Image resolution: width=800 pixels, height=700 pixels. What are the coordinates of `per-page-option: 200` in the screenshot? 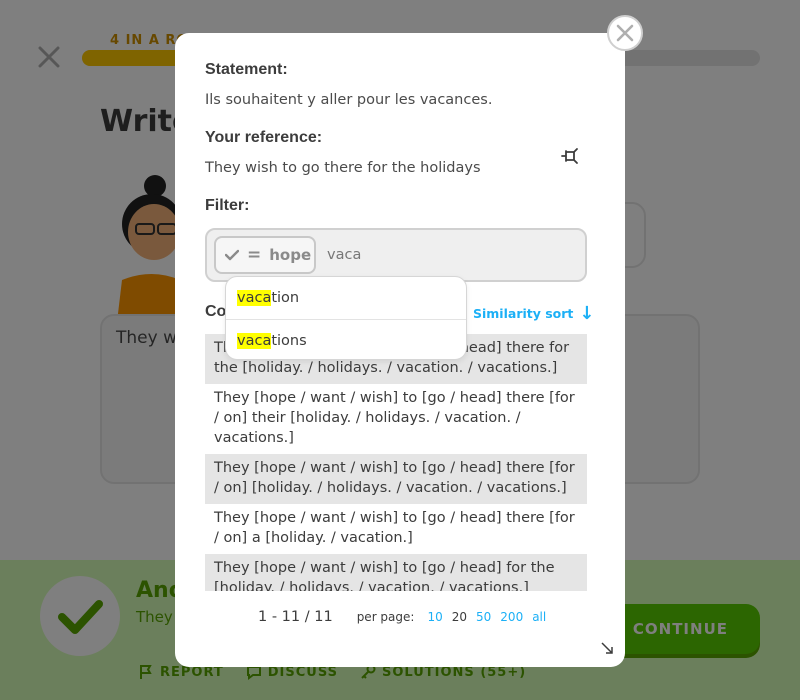 It's located at (511, 617).